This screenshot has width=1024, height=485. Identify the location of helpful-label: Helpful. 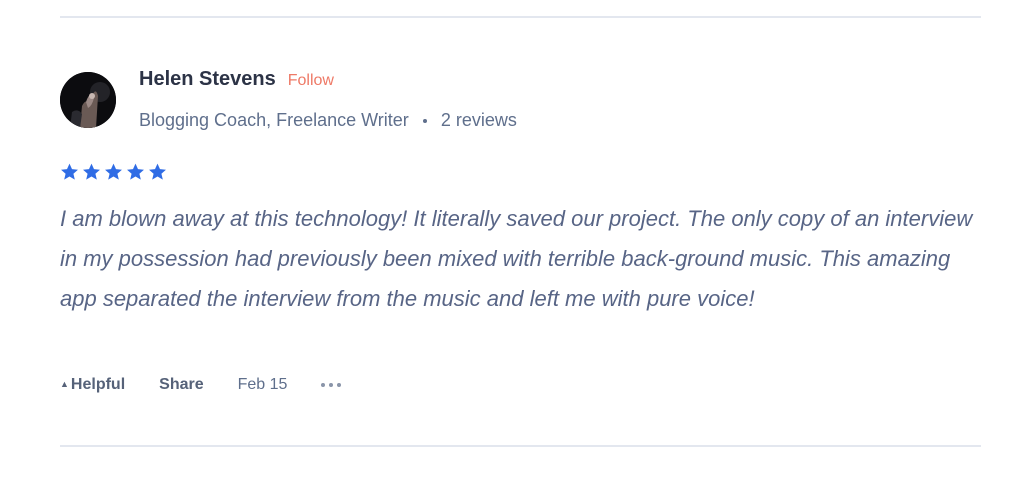
(98, 384).